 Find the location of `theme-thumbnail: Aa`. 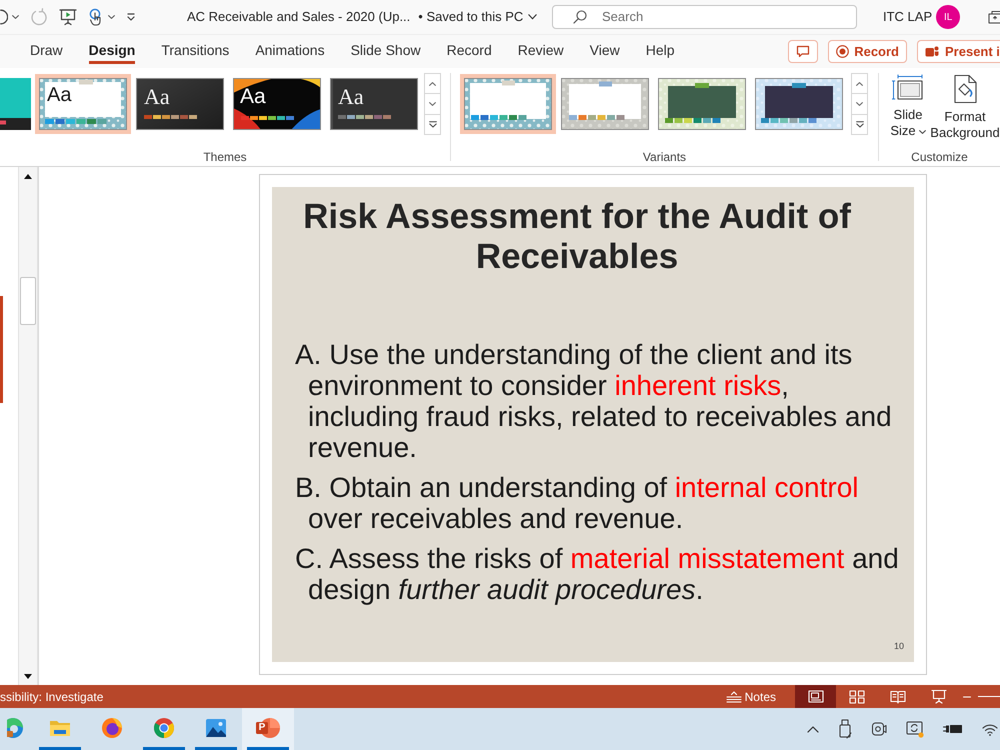

theme-thumbnail: Aa is located at coordinates (83, 104).